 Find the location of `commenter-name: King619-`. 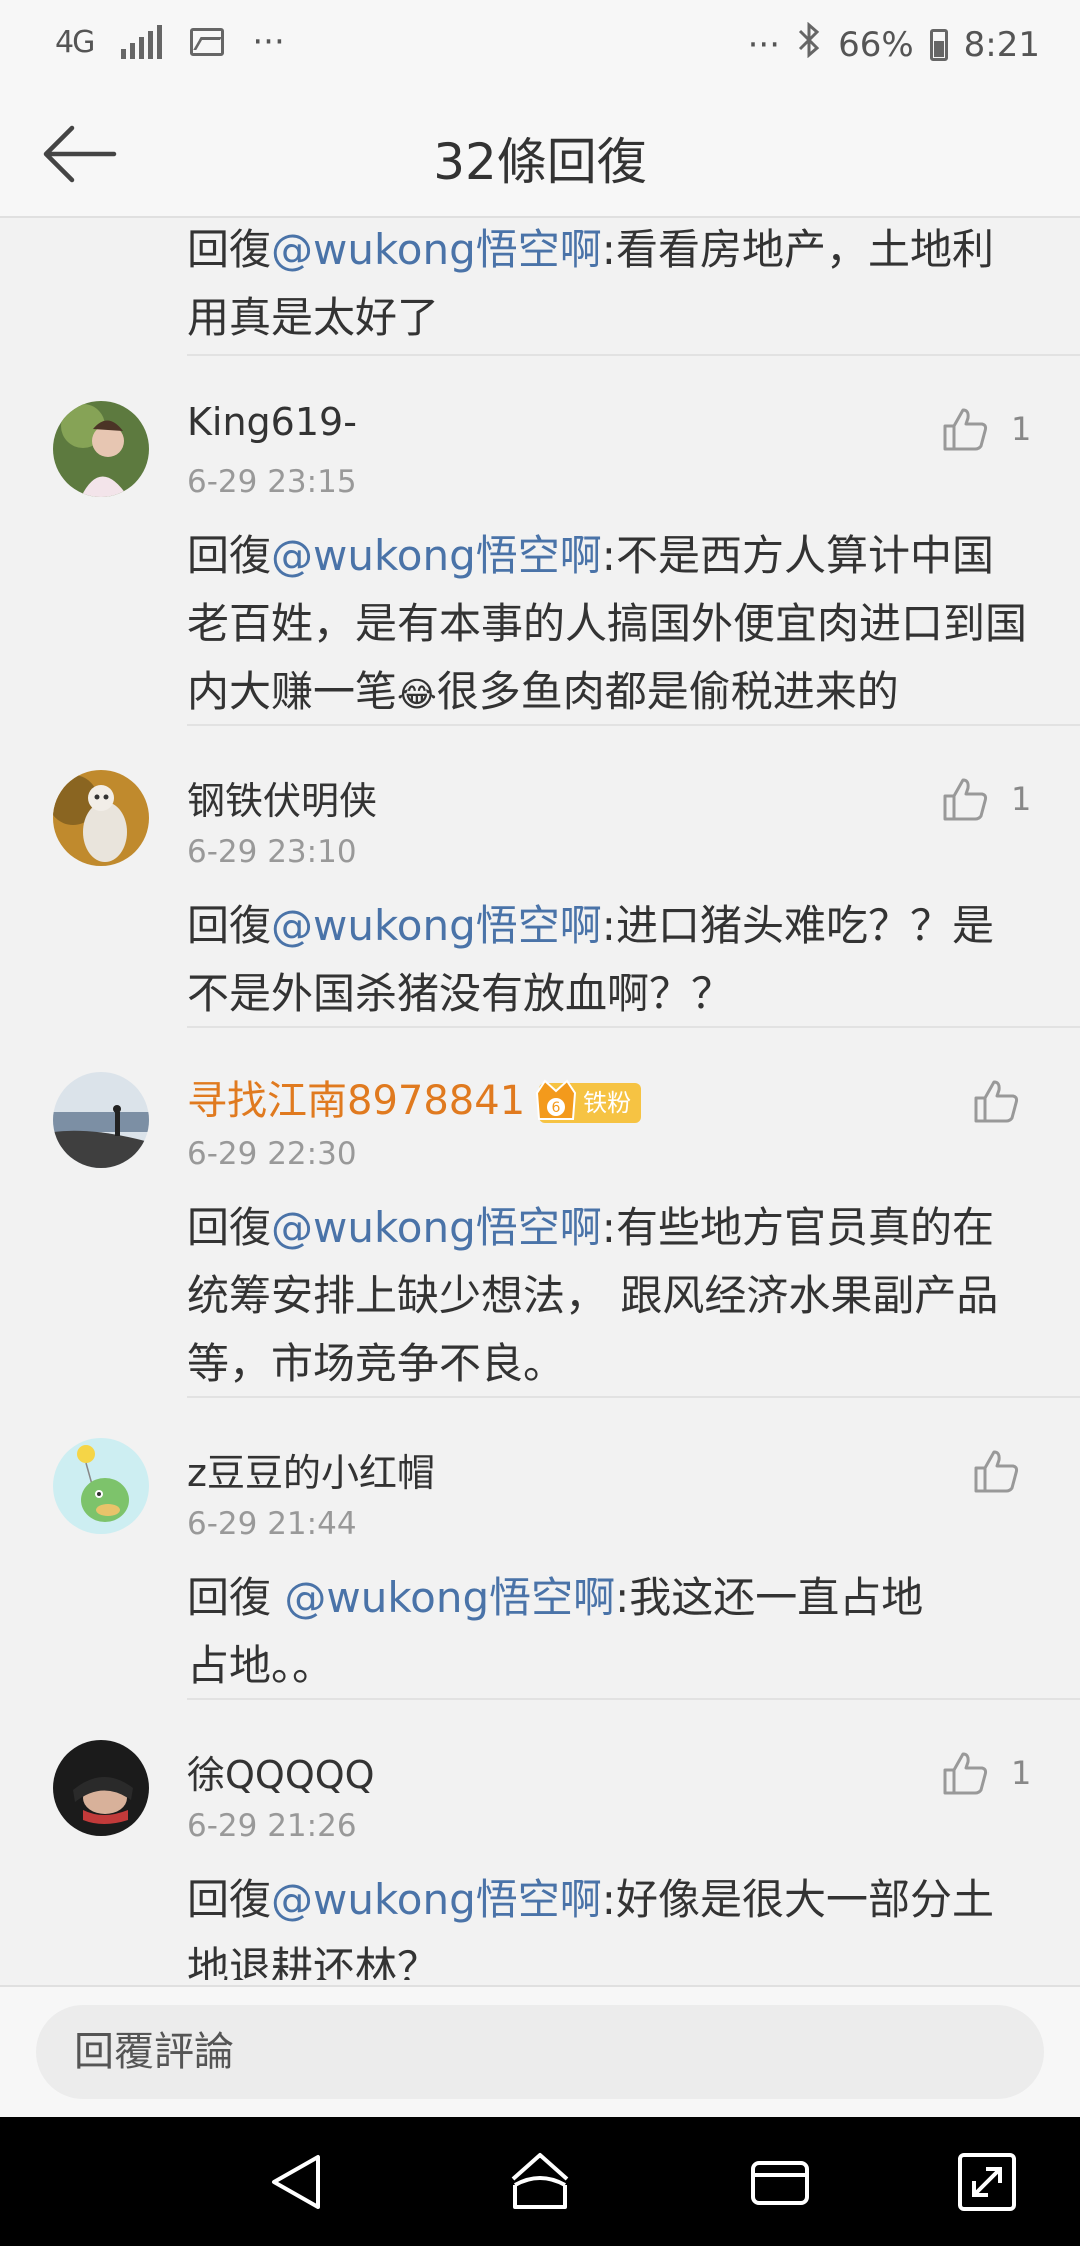

commenter-name: King619- is located at coordinates (272, 422).